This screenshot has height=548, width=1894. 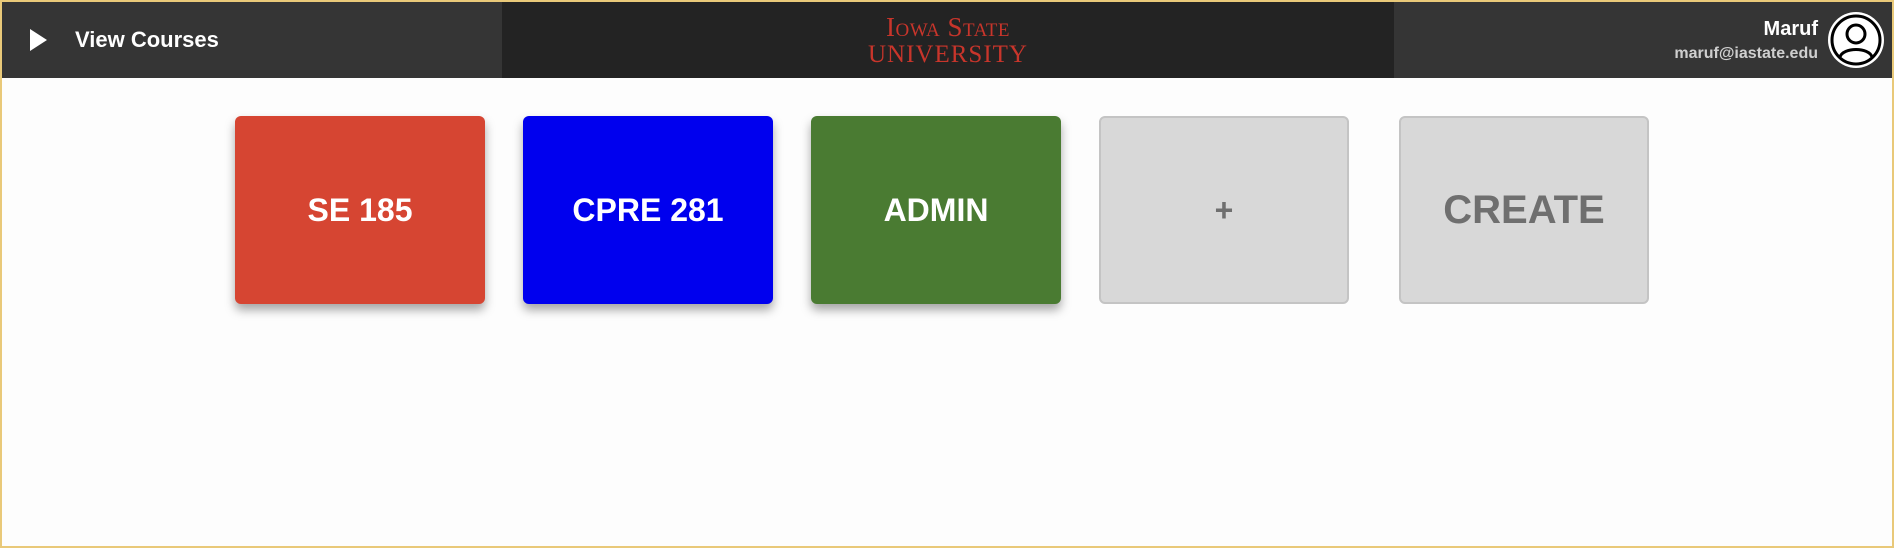 I want to click on add-course-label: +, so click(x=1224, y=209).